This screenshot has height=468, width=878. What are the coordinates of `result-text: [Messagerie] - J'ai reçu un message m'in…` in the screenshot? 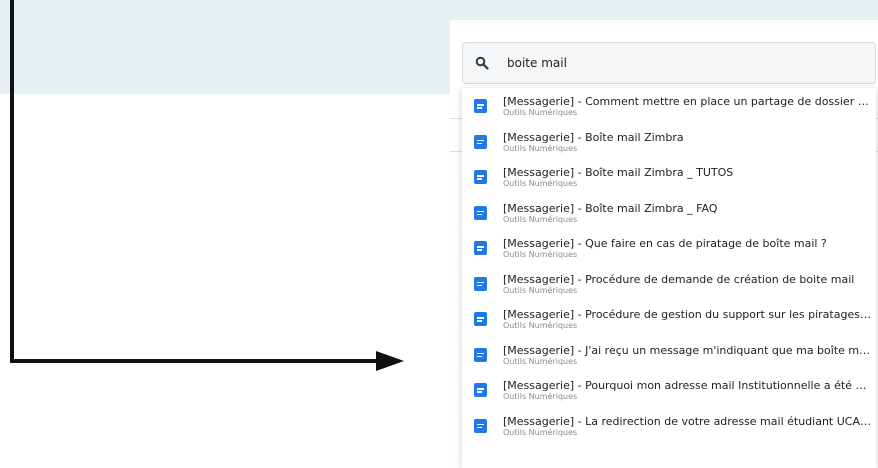 It's located at (688, 355).